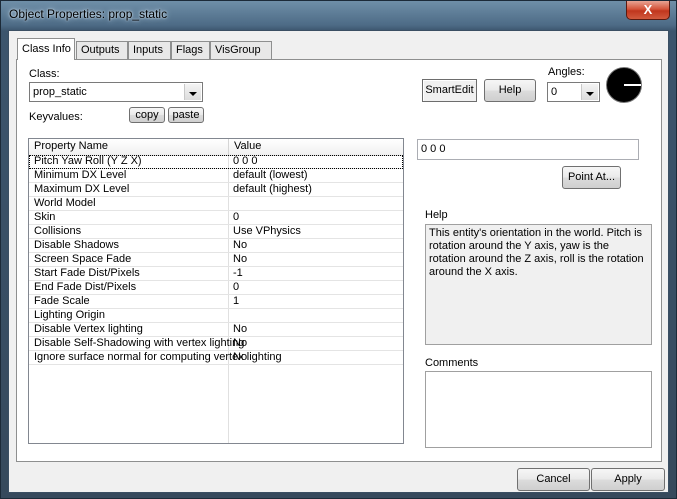 This screenshot has width=677, height=499. I want to click on cancel-button: Cancel, so click(553, 479).